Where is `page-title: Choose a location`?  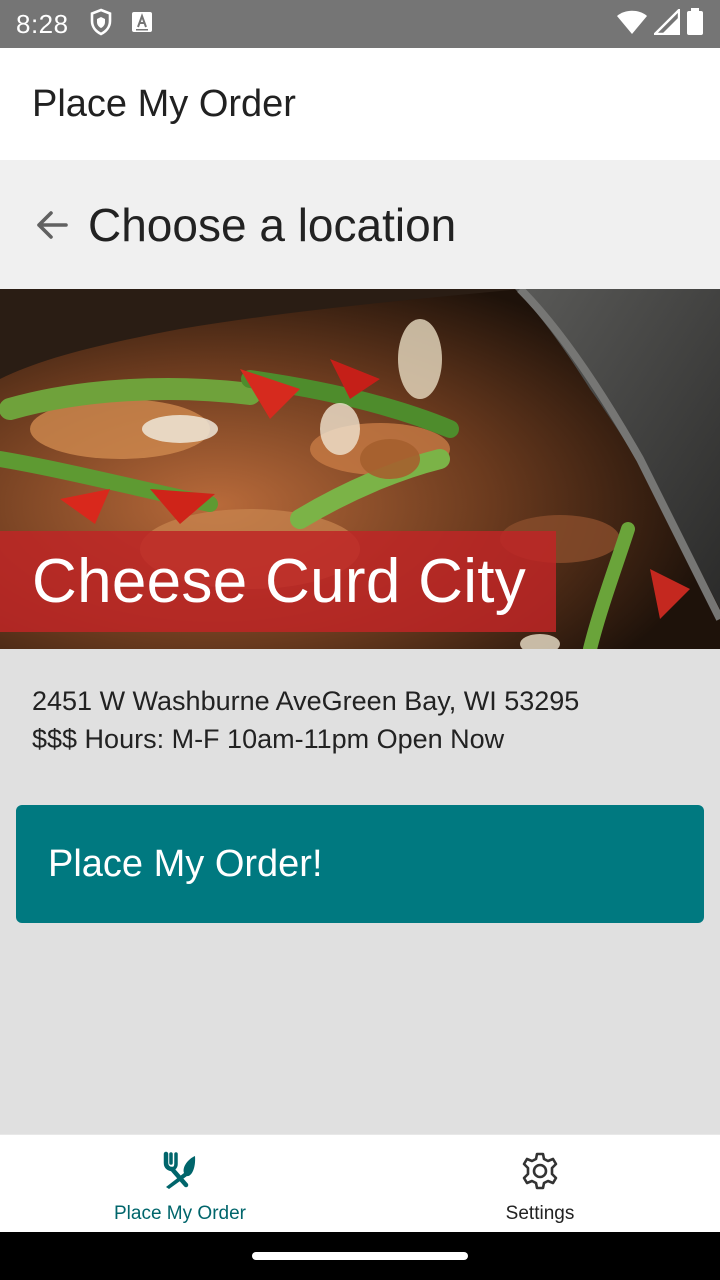 page-title: Choose a location is located at coordinates (272, 224).